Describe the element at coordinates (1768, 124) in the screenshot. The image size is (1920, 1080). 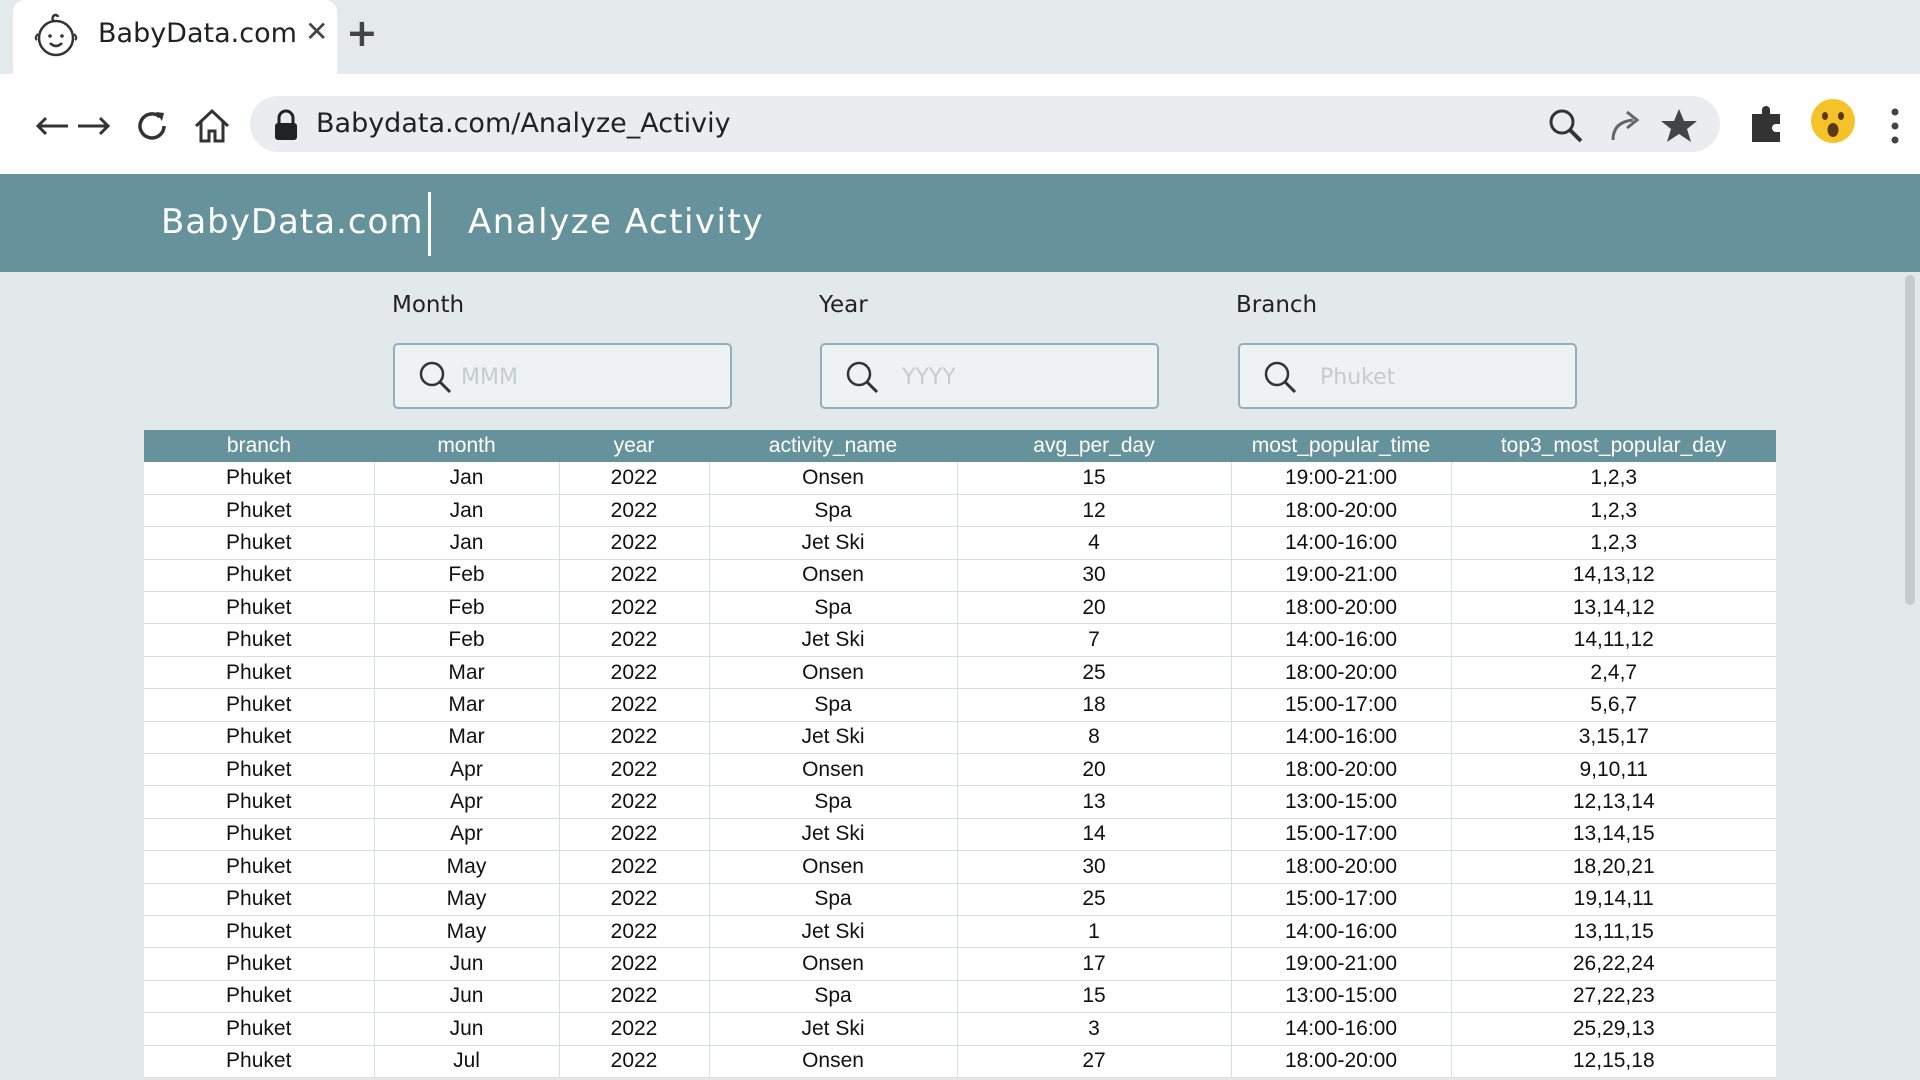
I see `puzzle-icon` at that location.